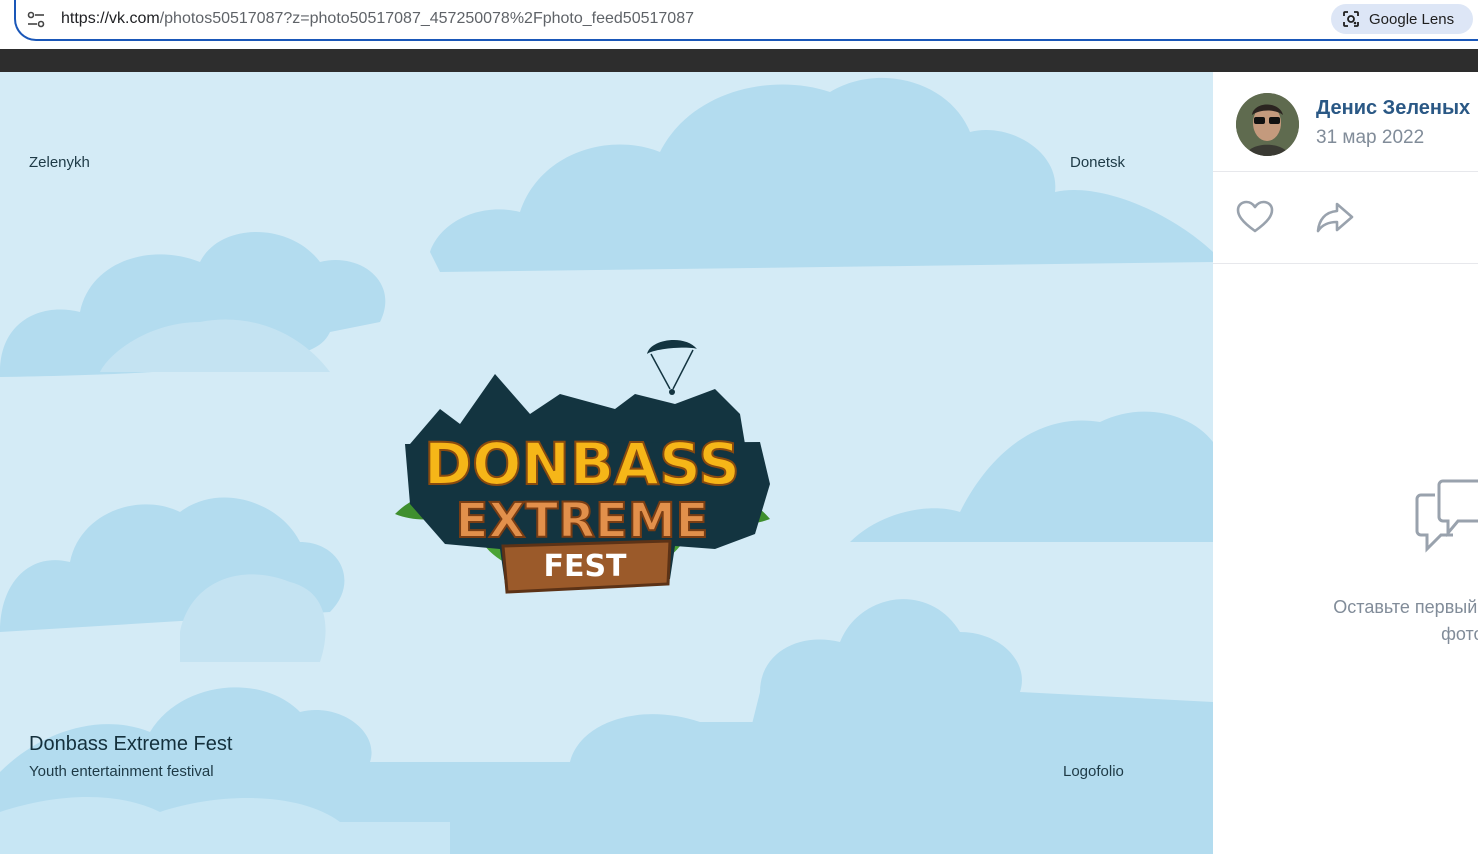  I want to click on photo-label-zelenykh: Zelenykh, so click(59, 162).